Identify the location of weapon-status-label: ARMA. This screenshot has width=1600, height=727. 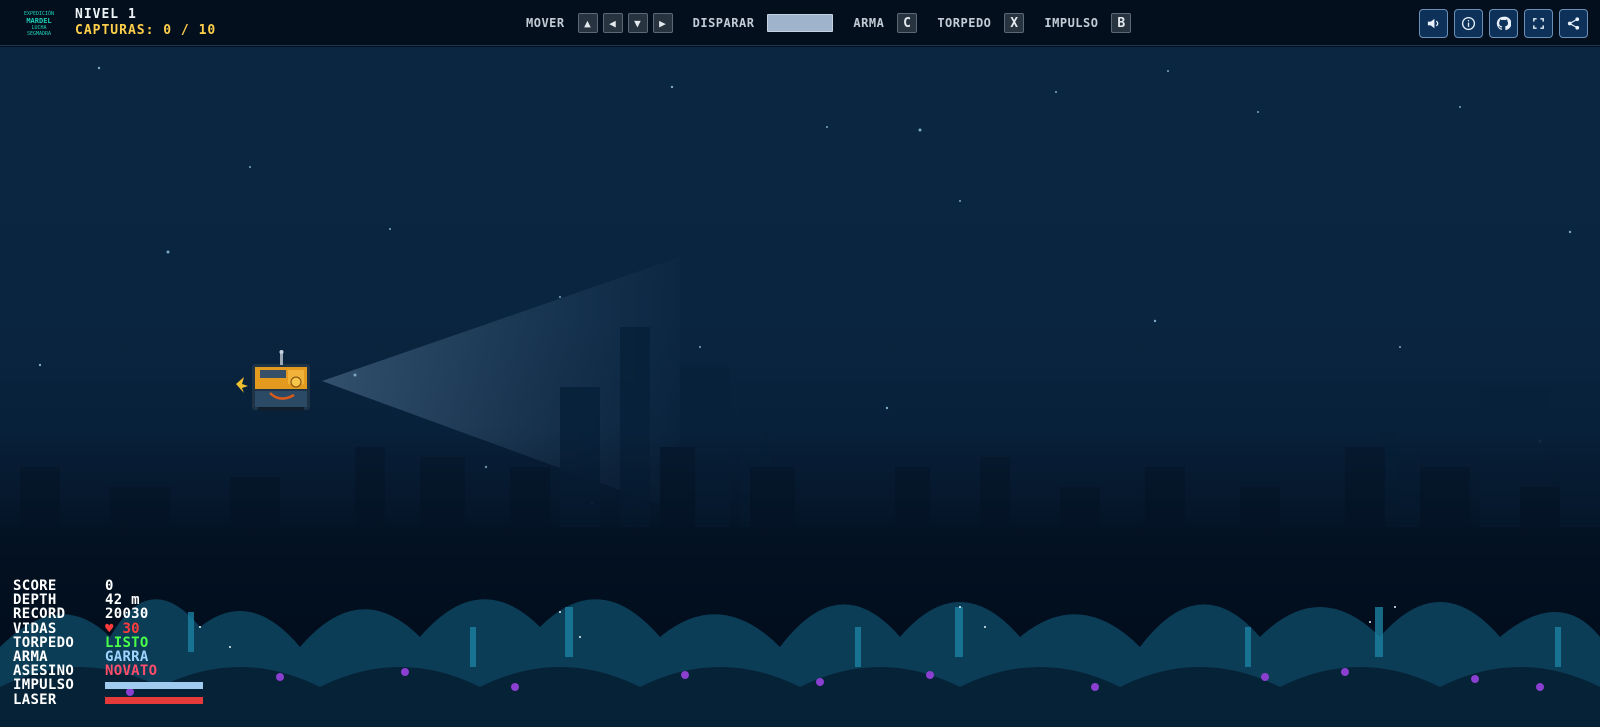
(30, 656).